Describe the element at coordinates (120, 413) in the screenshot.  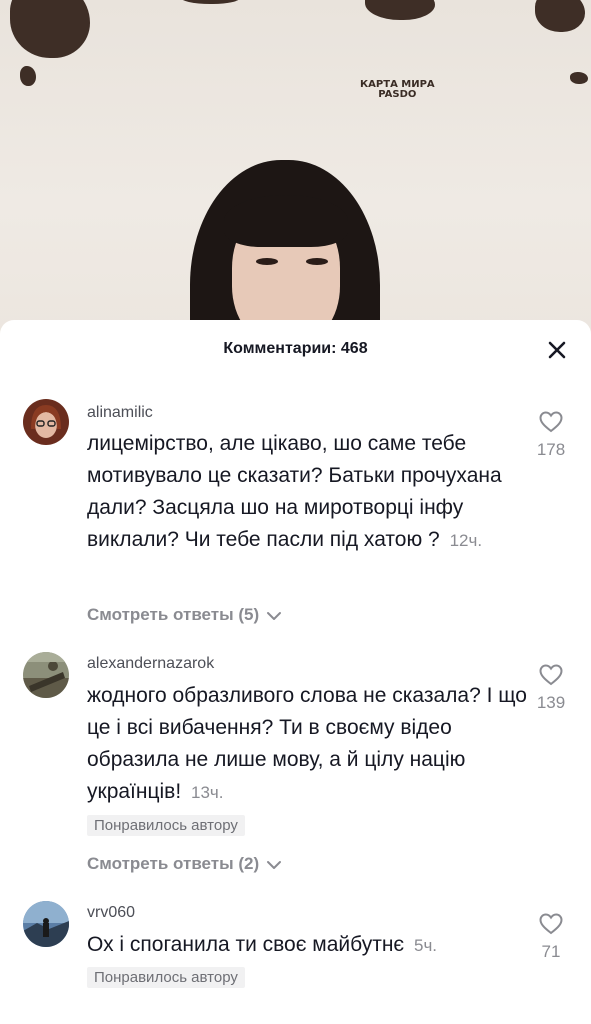
I see `comment-username: alinamilic` at that location.